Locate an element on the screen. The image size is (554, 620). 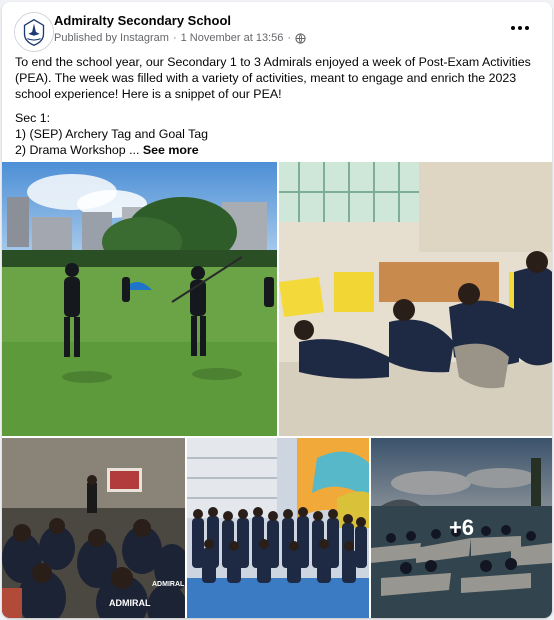
list-item: 1) (SEP) Archery Tag and Goal Tag is located at coordinates (112, 134).